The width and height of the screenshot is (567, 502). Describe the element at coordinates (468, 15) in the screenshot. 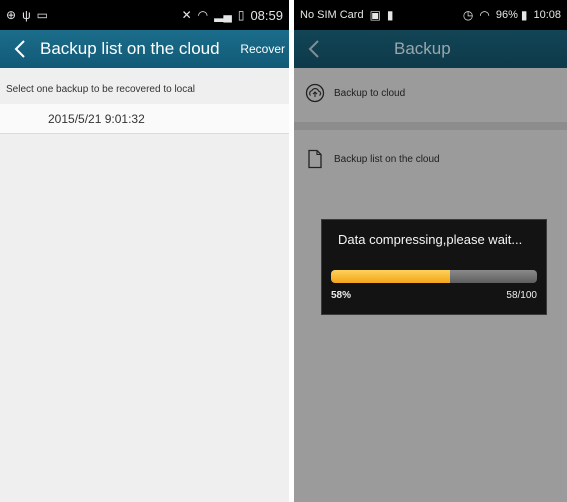

I see `alarm-icon: ◷` at that location.